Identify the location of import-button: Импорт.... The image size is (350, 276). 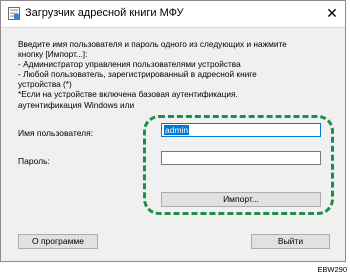
(241, 199).